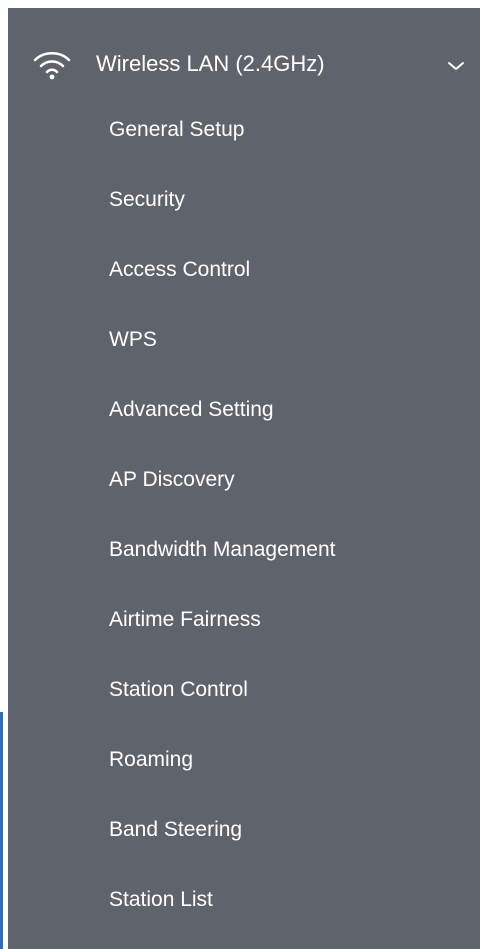 The width and height of the screenshot is (480, 949). What do you see at coordinates (185, 619) in the screenshot?
I see `sidebar-item-label: Airtime Fairness` at bounding box center [185, 619].